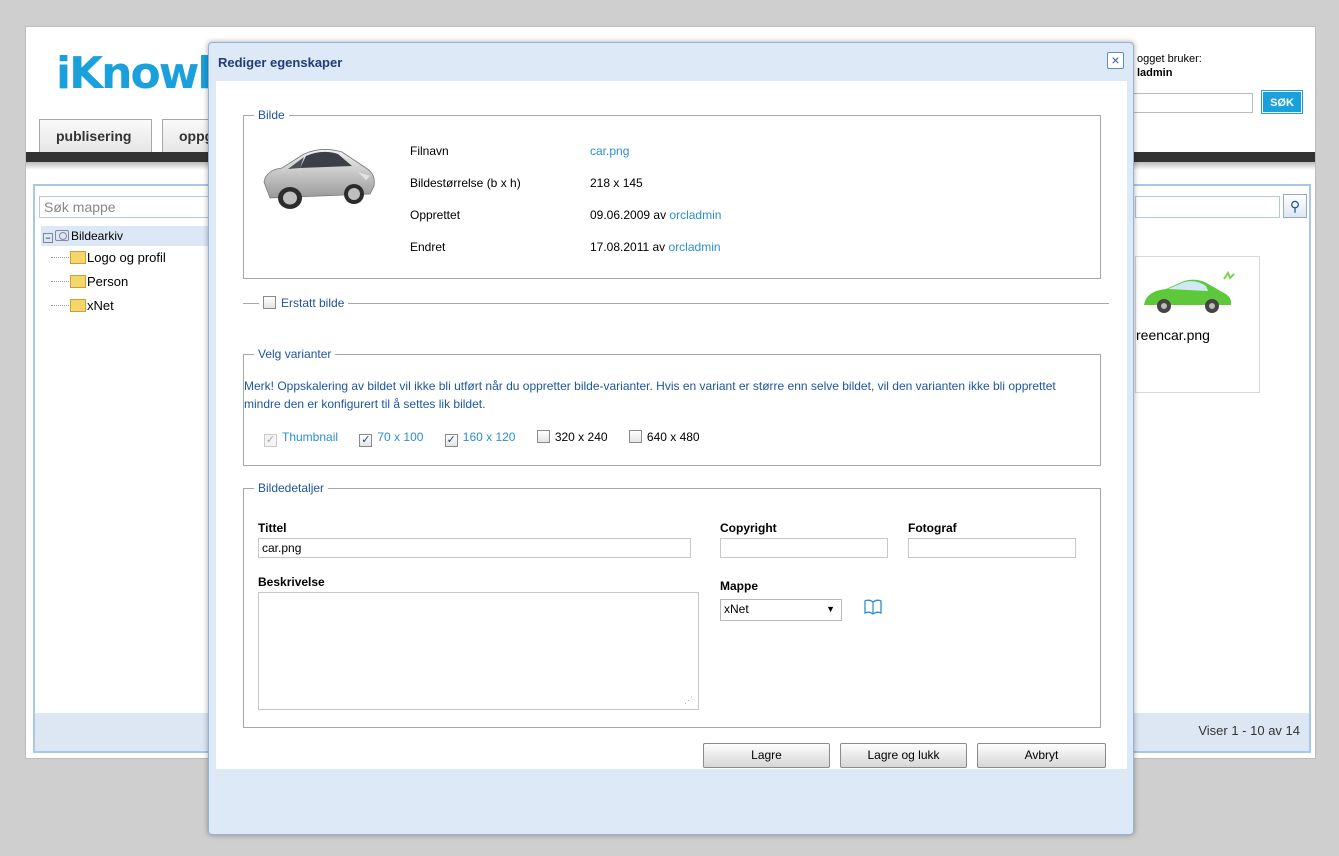 Image resolution: width=1339 pixels, height=856 pixels. I want to click on folder-label: Mappe, so click(739, 586).